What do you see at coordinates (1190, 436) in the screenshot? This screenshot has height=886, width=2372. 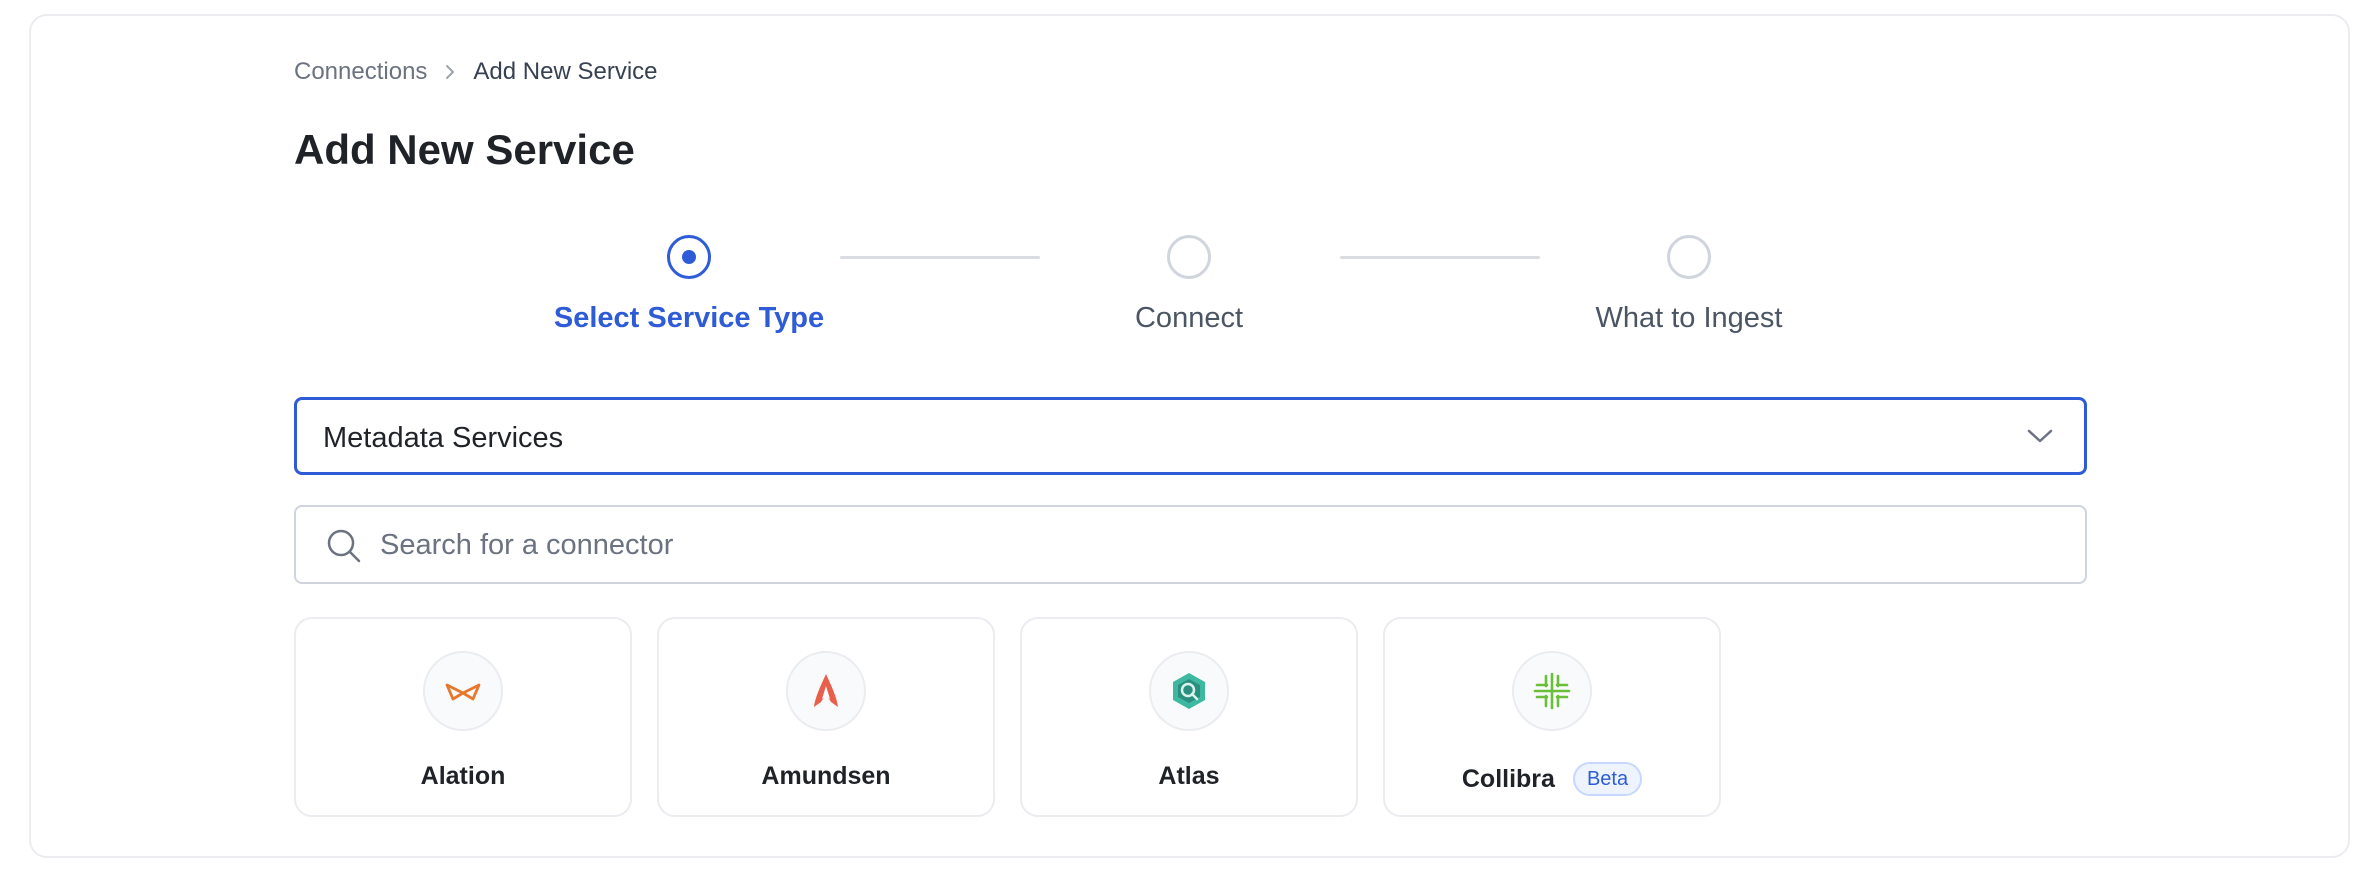 I see `service-type-select: Metadata Services` at bounding box center [1190, 436].